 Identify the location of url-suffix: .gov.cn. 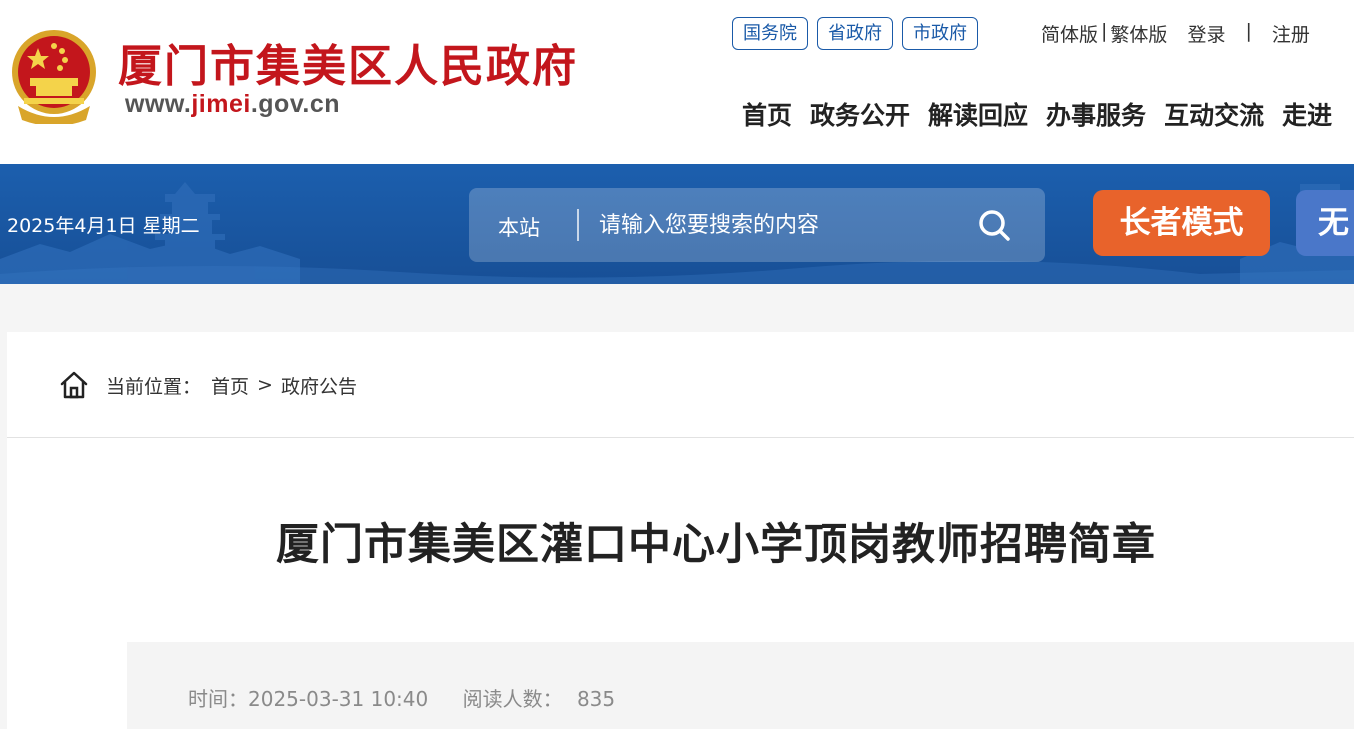
(295, 104).